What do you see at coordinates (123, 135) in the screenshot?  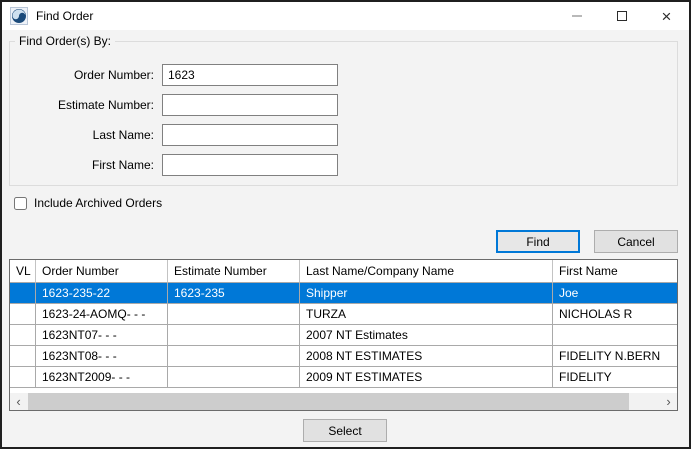 I see `last-name-label: Last Name:` at bounding box center [123, 135].